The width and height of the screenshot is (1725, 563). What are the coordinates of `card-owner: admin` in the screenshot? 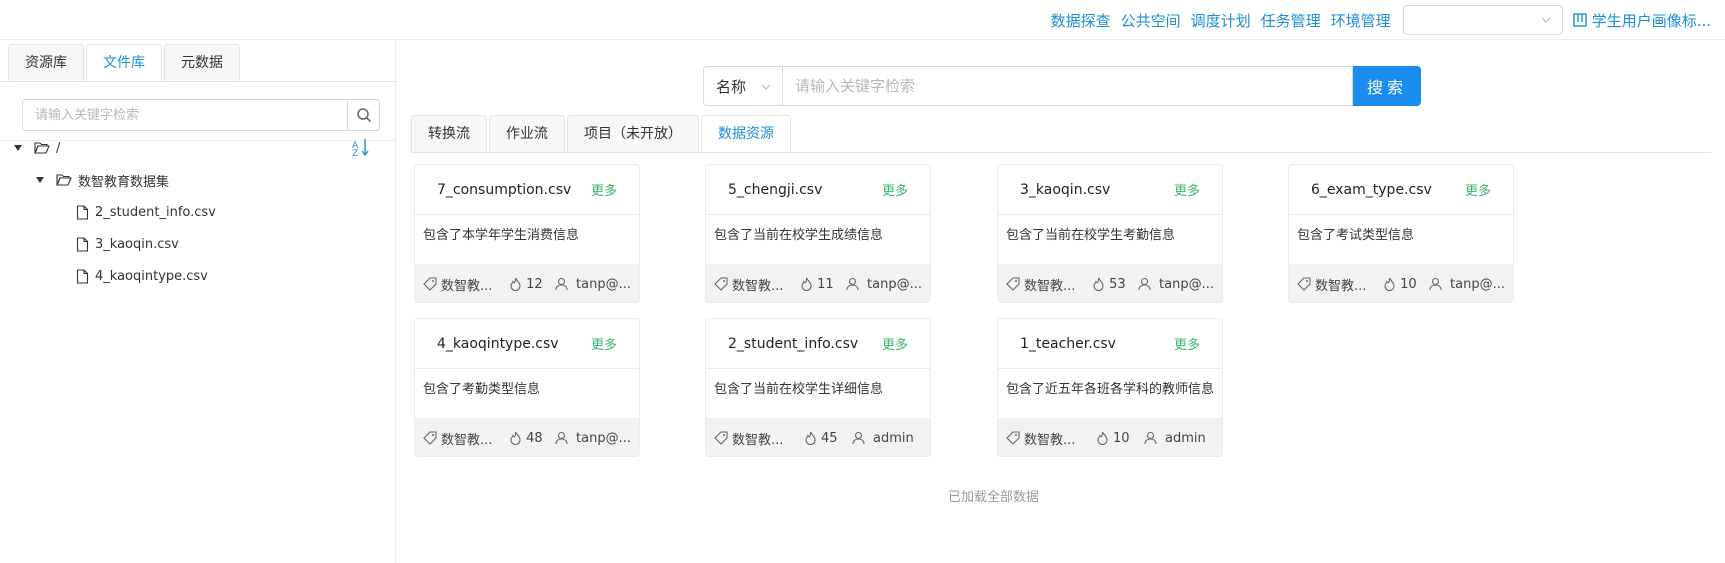 It's located at (1175, 438).